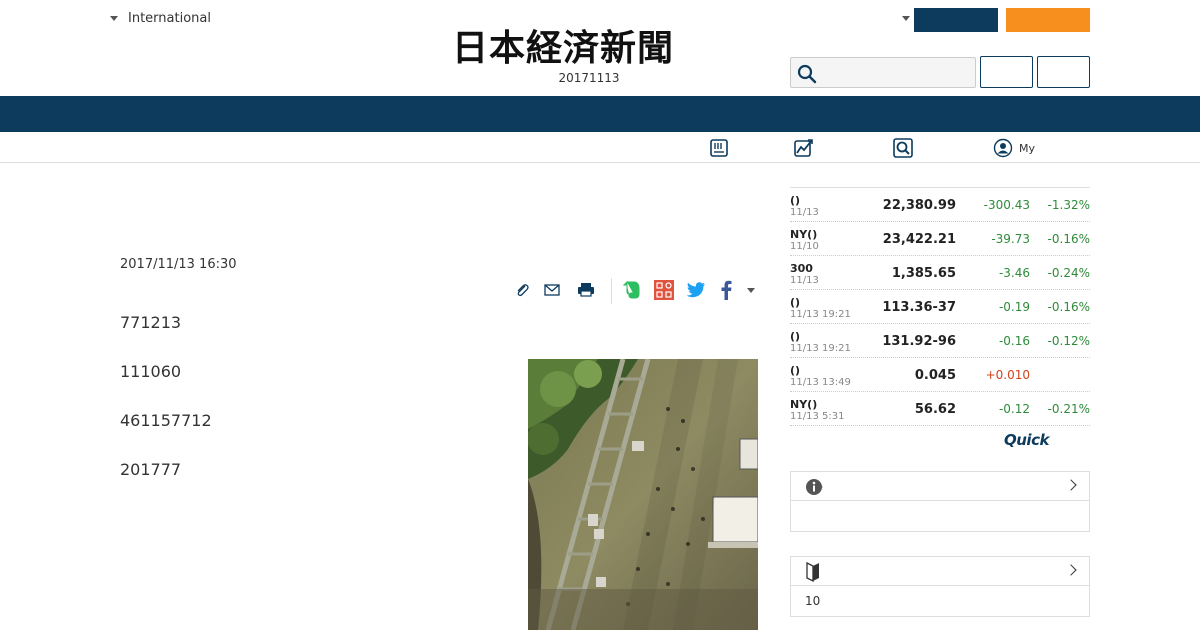  What do you see at coordinates (813, 601) in the screenshot?
I see `beginner-count: 10` at bounding box center [813, 601].